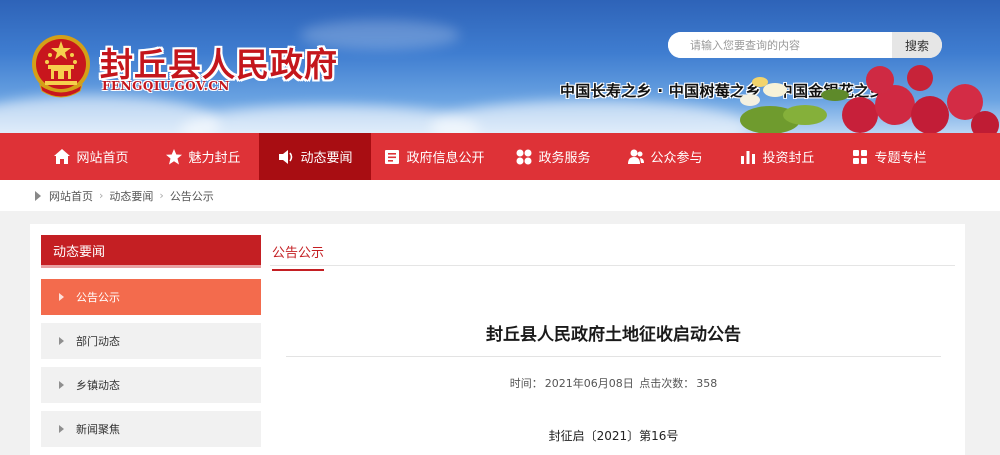 Image resolution: width=1000 pixels, height=455 pixels. What do you see at coordinates (780, 45) in the screenshot?
I see `search-input` at bounding box center [780, 45].